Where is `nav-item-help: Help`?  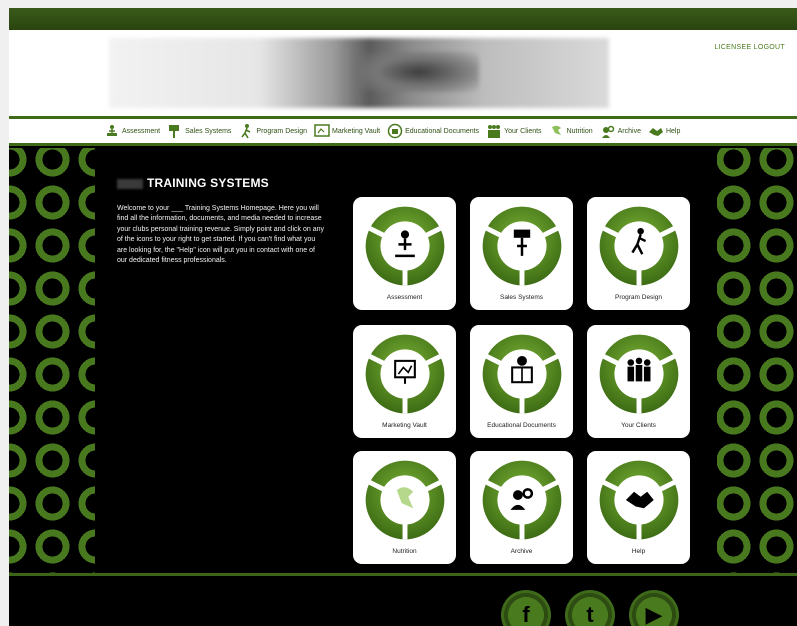 nav-item-help: Help is located at coordinates (664, 131).